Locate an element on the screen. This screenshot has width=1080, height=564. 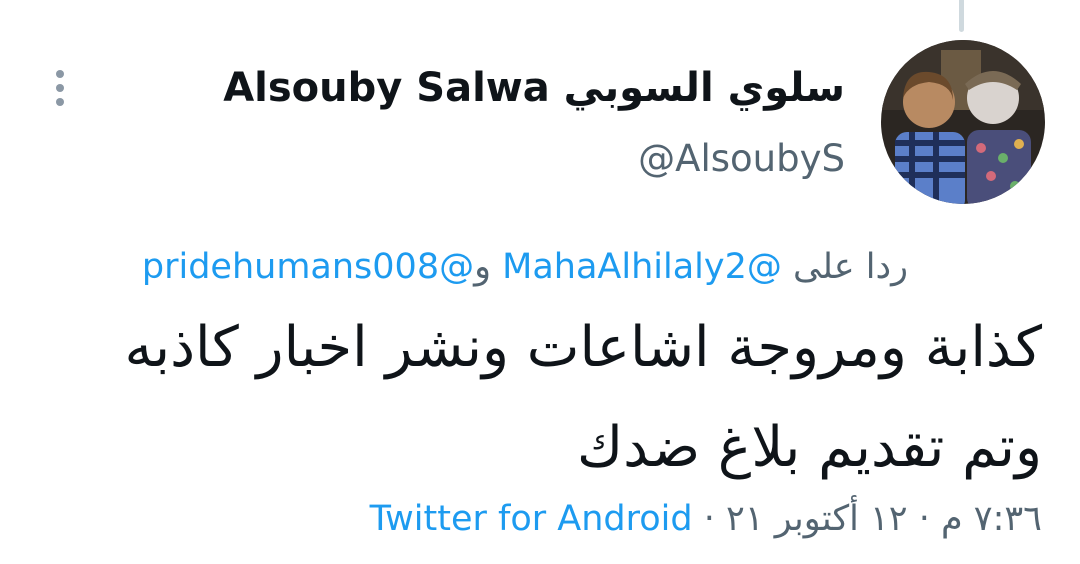
tweet-text-line: كذابة ومروجة اشاعات ونشر اخبار كاذبه is located at coordinates (583, 347).